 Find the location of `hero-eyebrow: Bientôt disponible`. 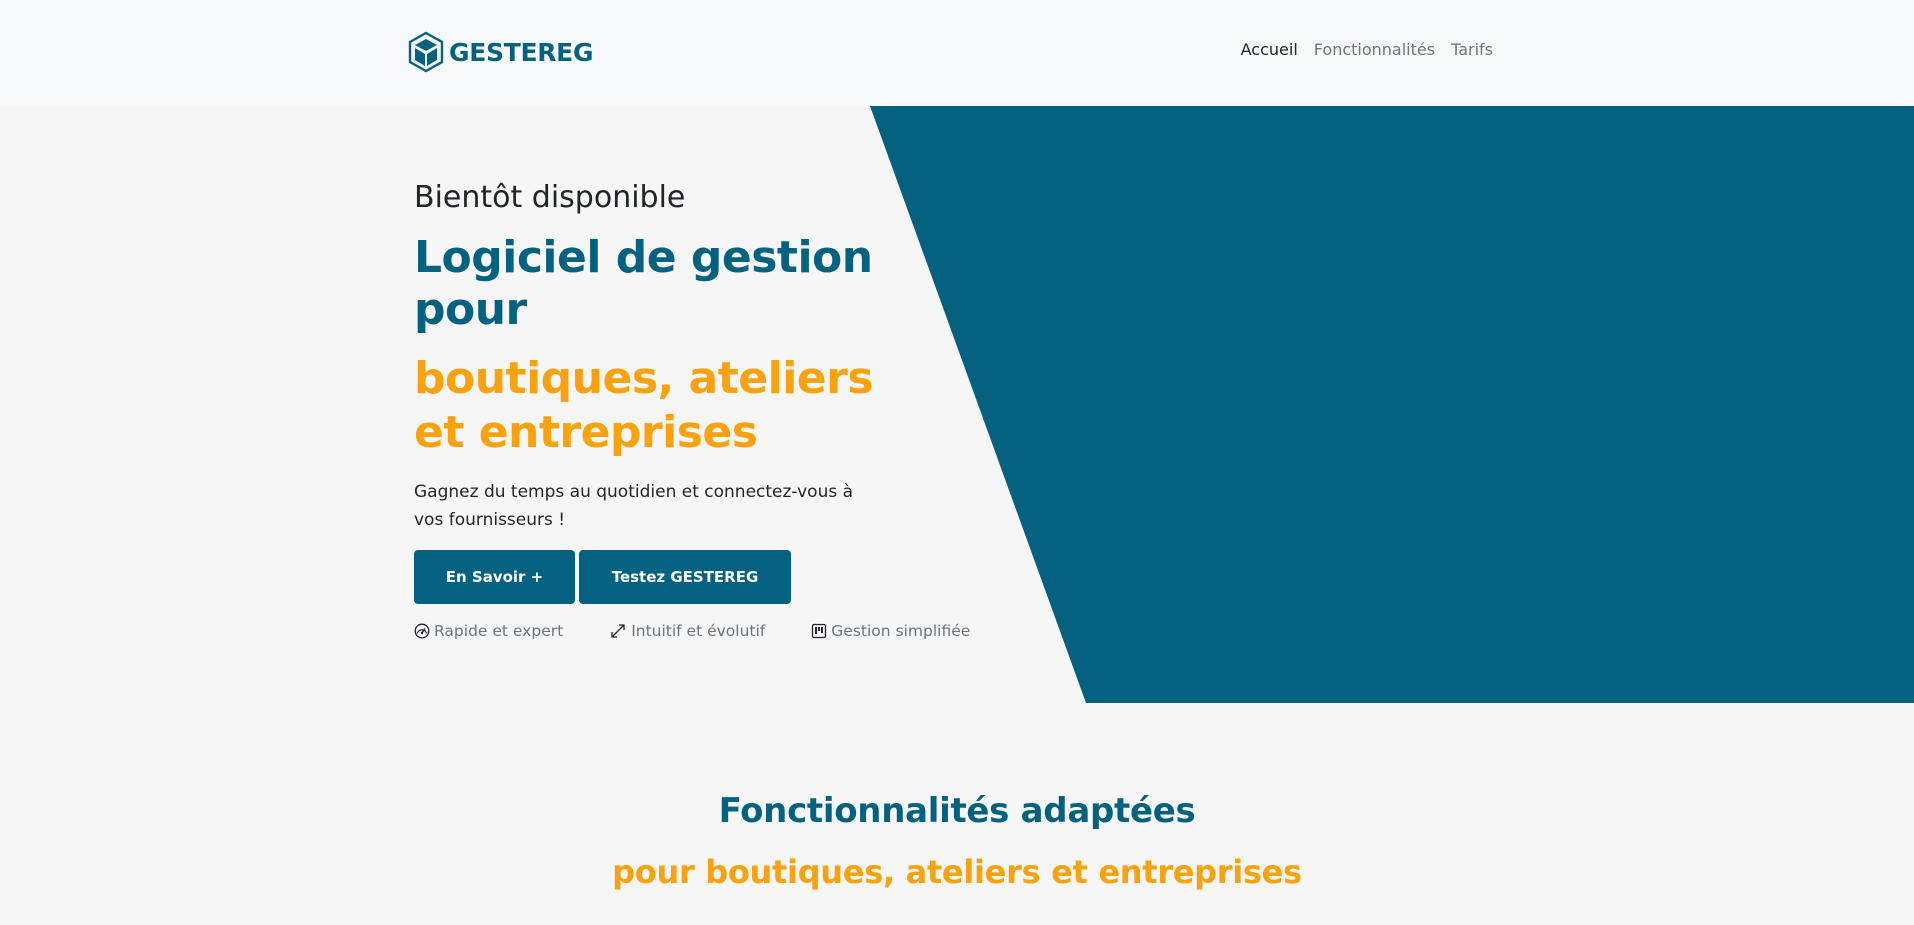

hero-eyebrow: Bientôt disponible is located at coordinates (550, 197).